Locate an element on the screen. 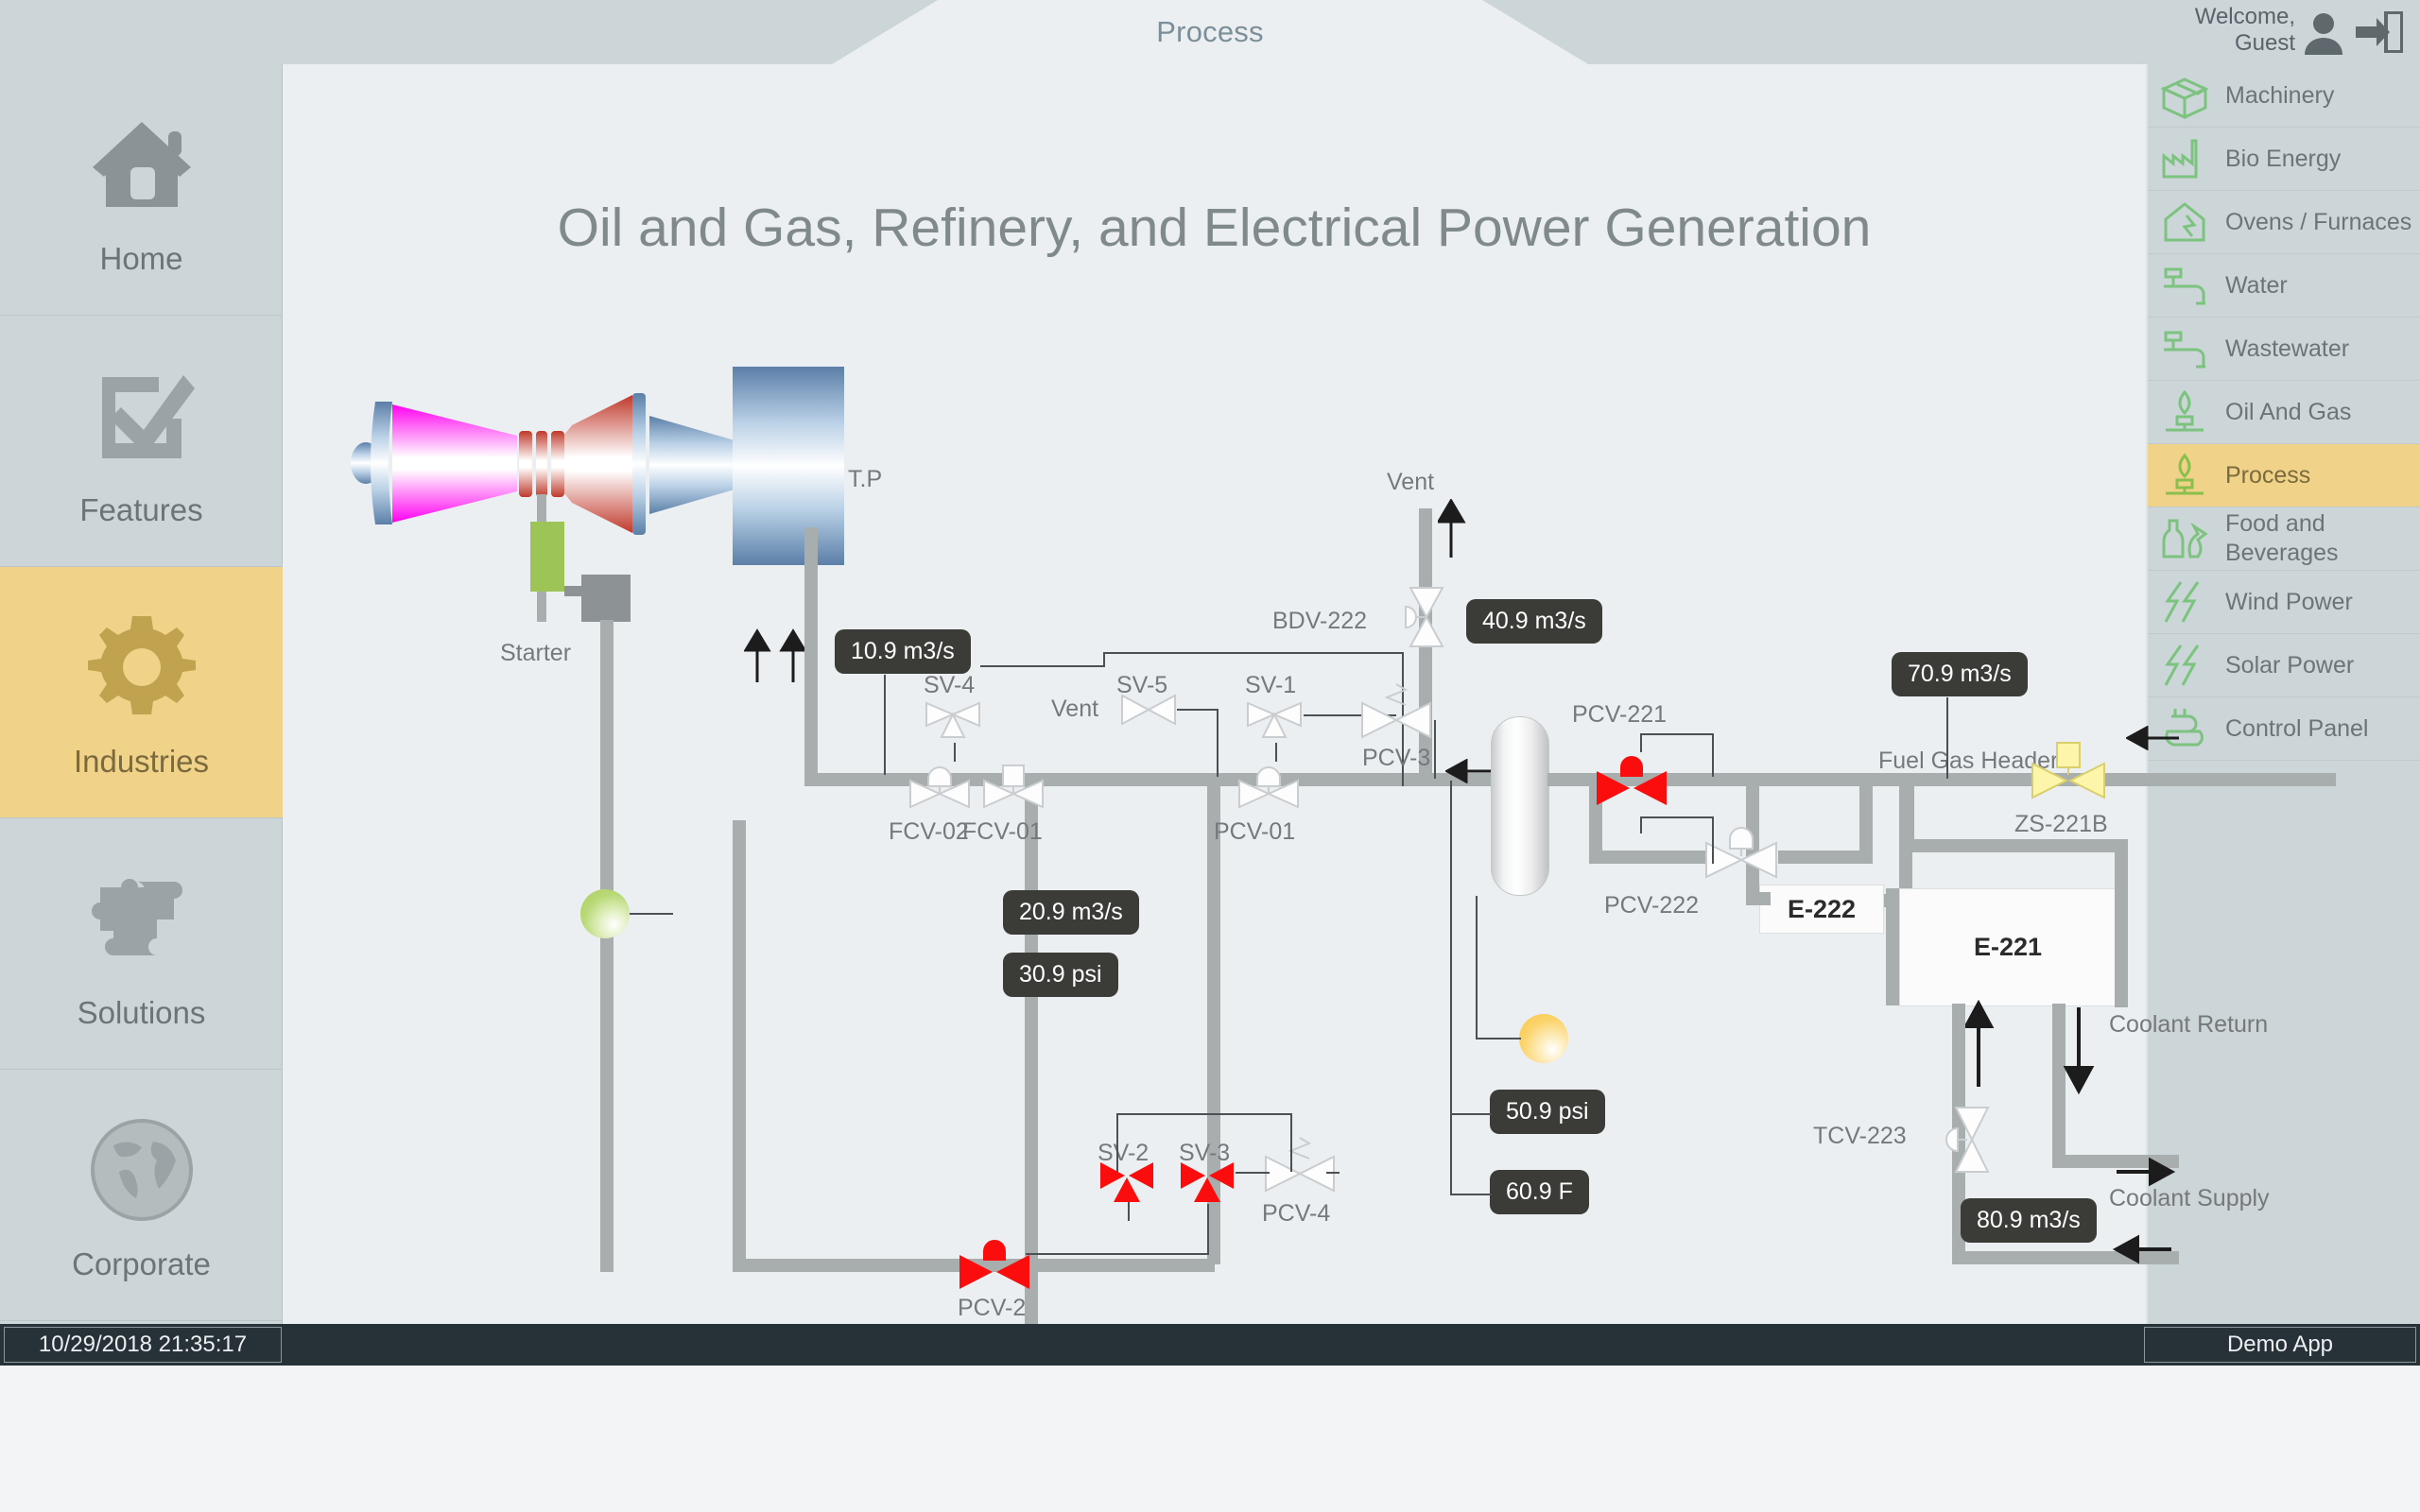 The height and width of the screenshot is (1512, 2420). sidebar-item-process-label: Process is located at coordinates (2268, 475).